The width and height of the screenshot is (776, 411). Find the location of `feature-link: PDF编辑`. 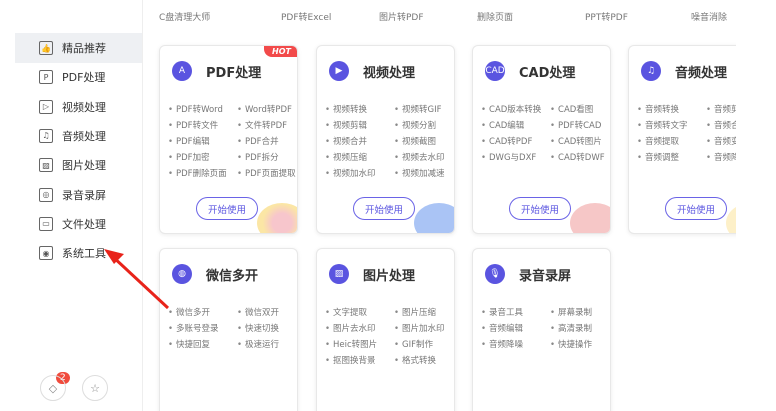

feature-link: PDF编辑 is located at coordinates (202, 141).